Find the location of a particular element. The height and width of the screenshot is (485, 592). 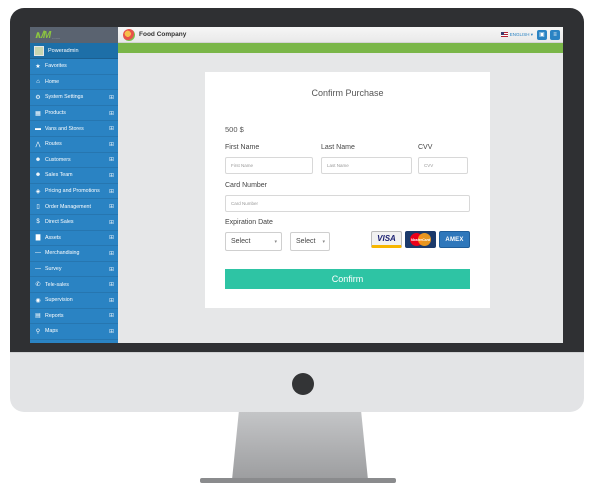

sidebar-item-home: ⌂ Home is located at coordinates (74, 83).